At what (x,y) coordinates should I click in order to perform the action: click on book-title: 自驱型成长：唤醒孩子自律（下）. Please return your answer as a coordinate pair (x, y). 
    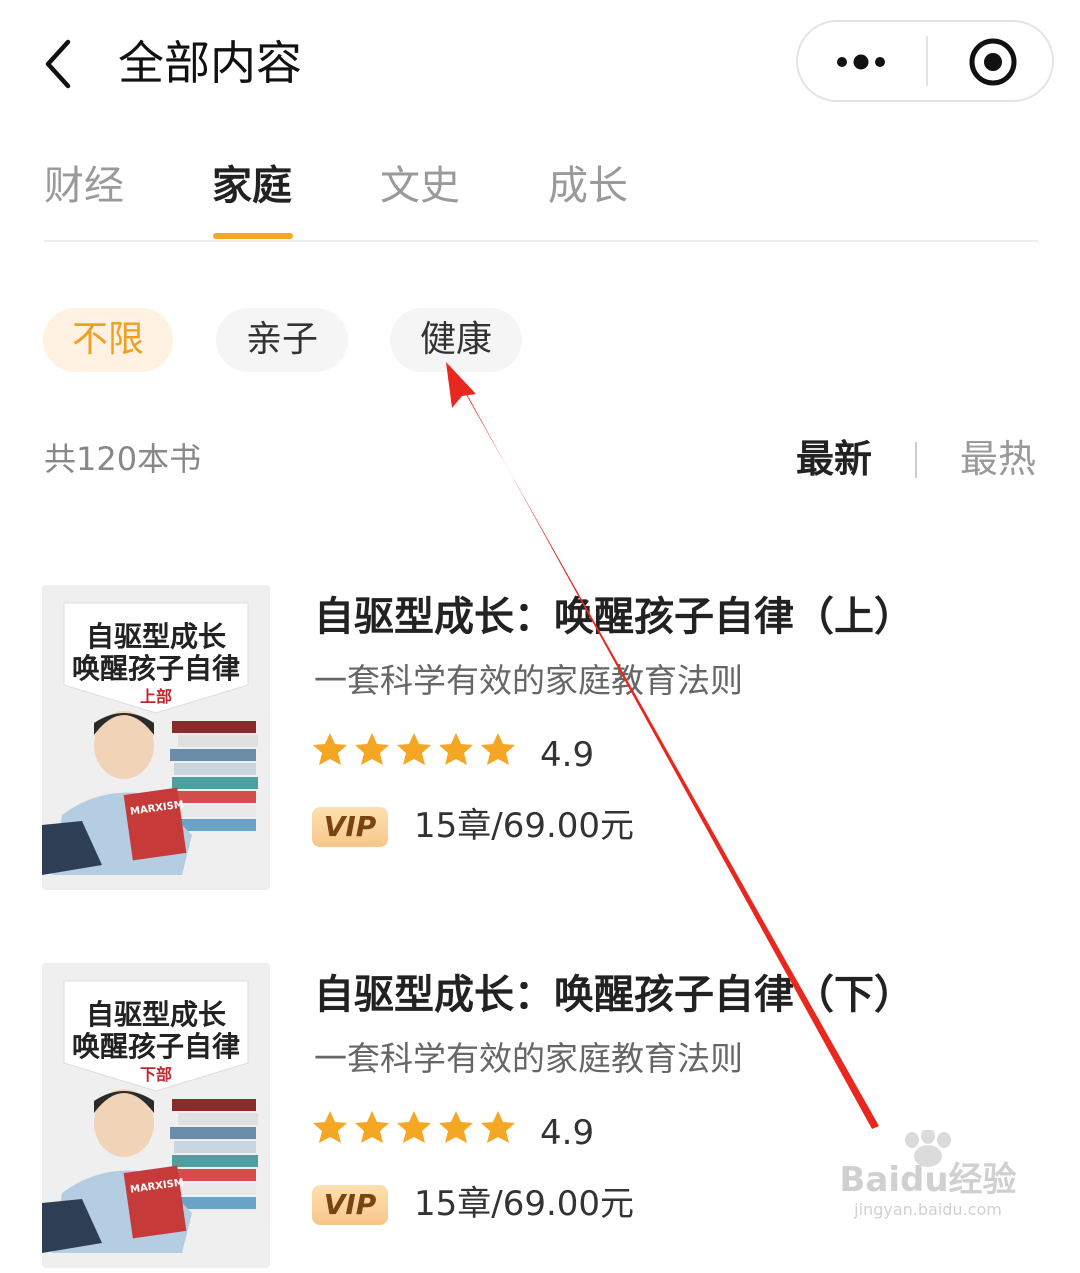
    Looking at the image, I should click on (614, 995).